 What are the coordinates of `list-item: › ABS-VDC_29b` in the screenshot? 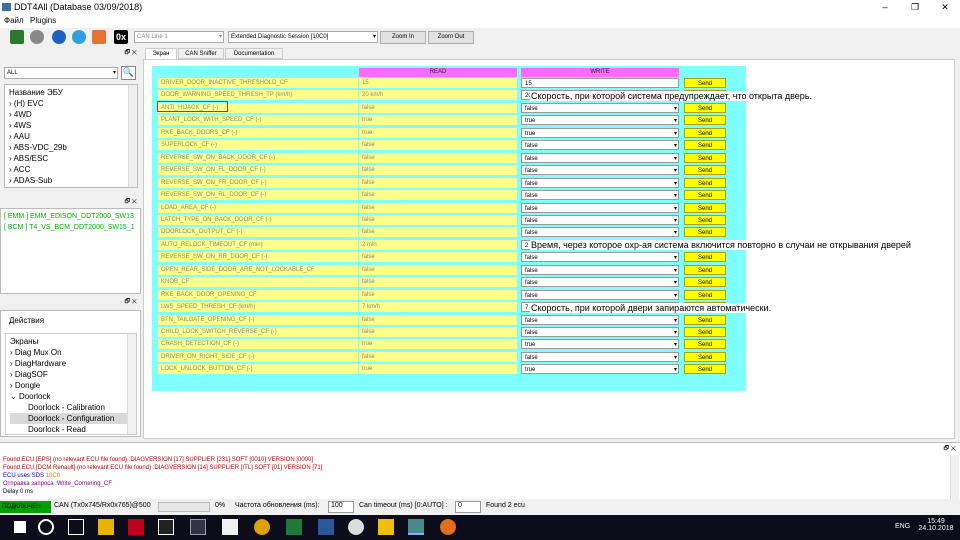 It's located at (71, 147).